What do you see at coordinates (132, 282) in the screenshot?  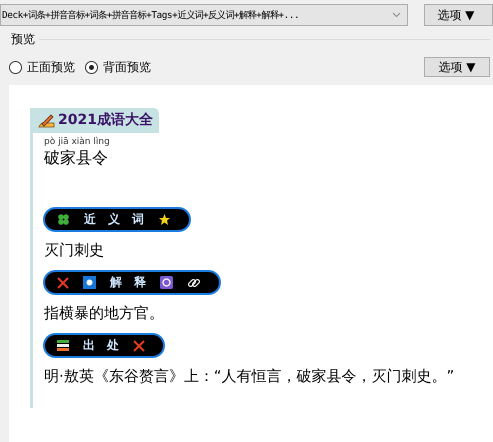 I see `section-label: 解释` at bounding box center [132, 282].